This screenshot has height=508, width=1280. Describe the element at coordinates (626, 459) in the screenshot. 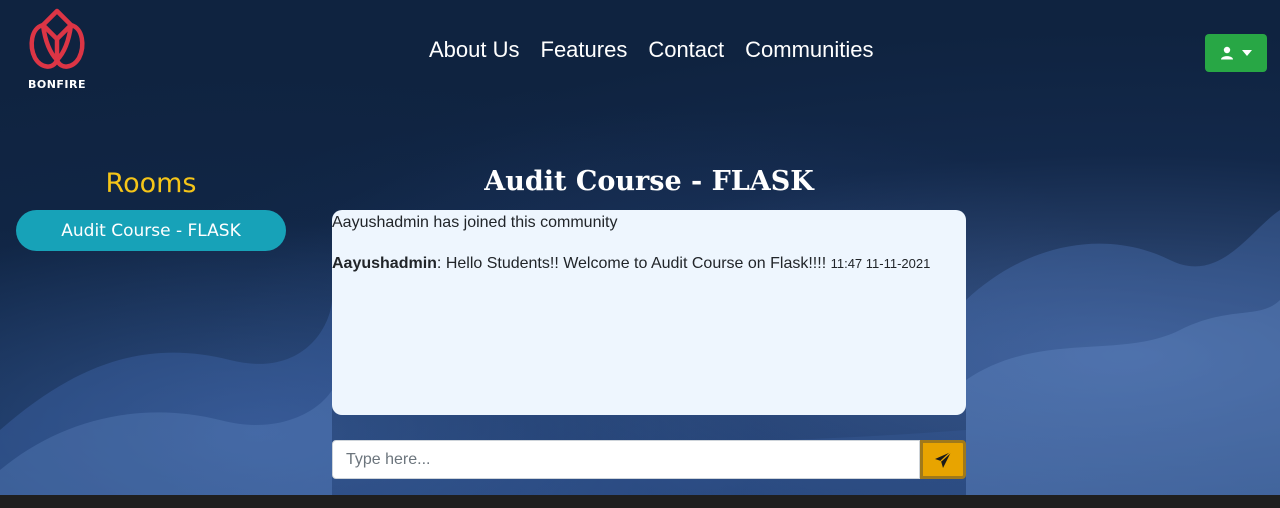

I see `message-input` at that location.